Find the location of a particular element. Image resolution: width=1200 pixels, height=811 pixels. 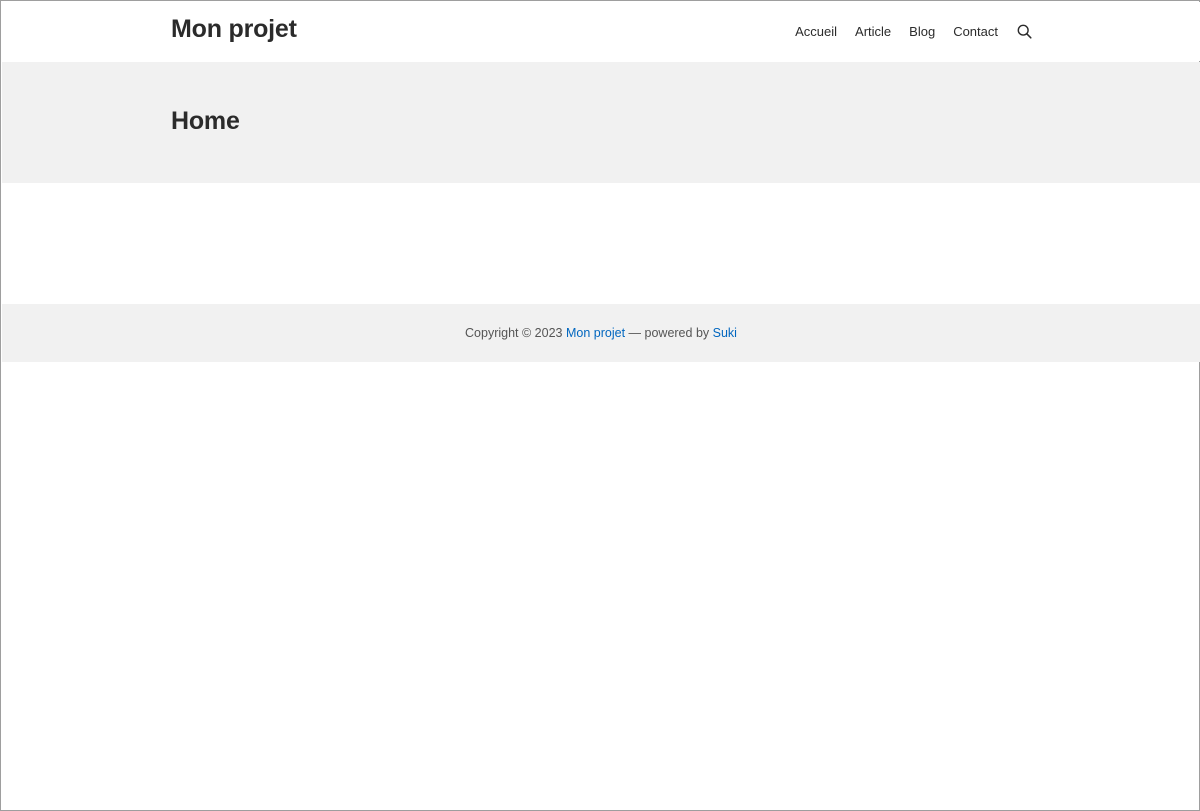

nav-item-contact: Contact is located at coordinates (975, 31).